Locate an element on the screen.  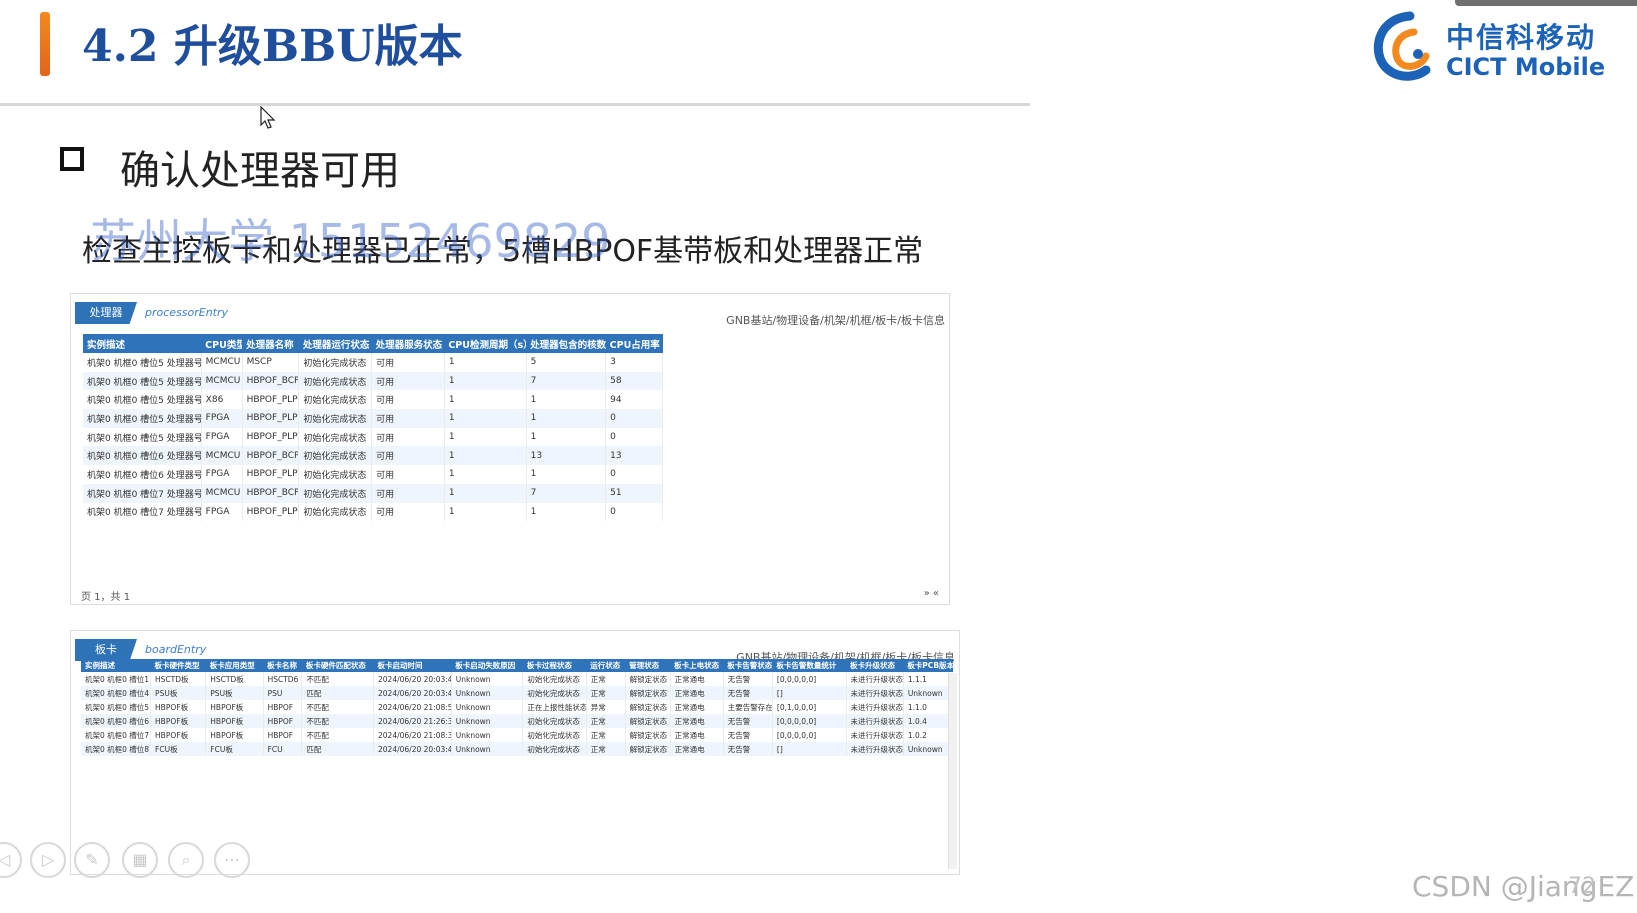
board-column-header: 板卡升级状态 is located at coordinates (875, 665).